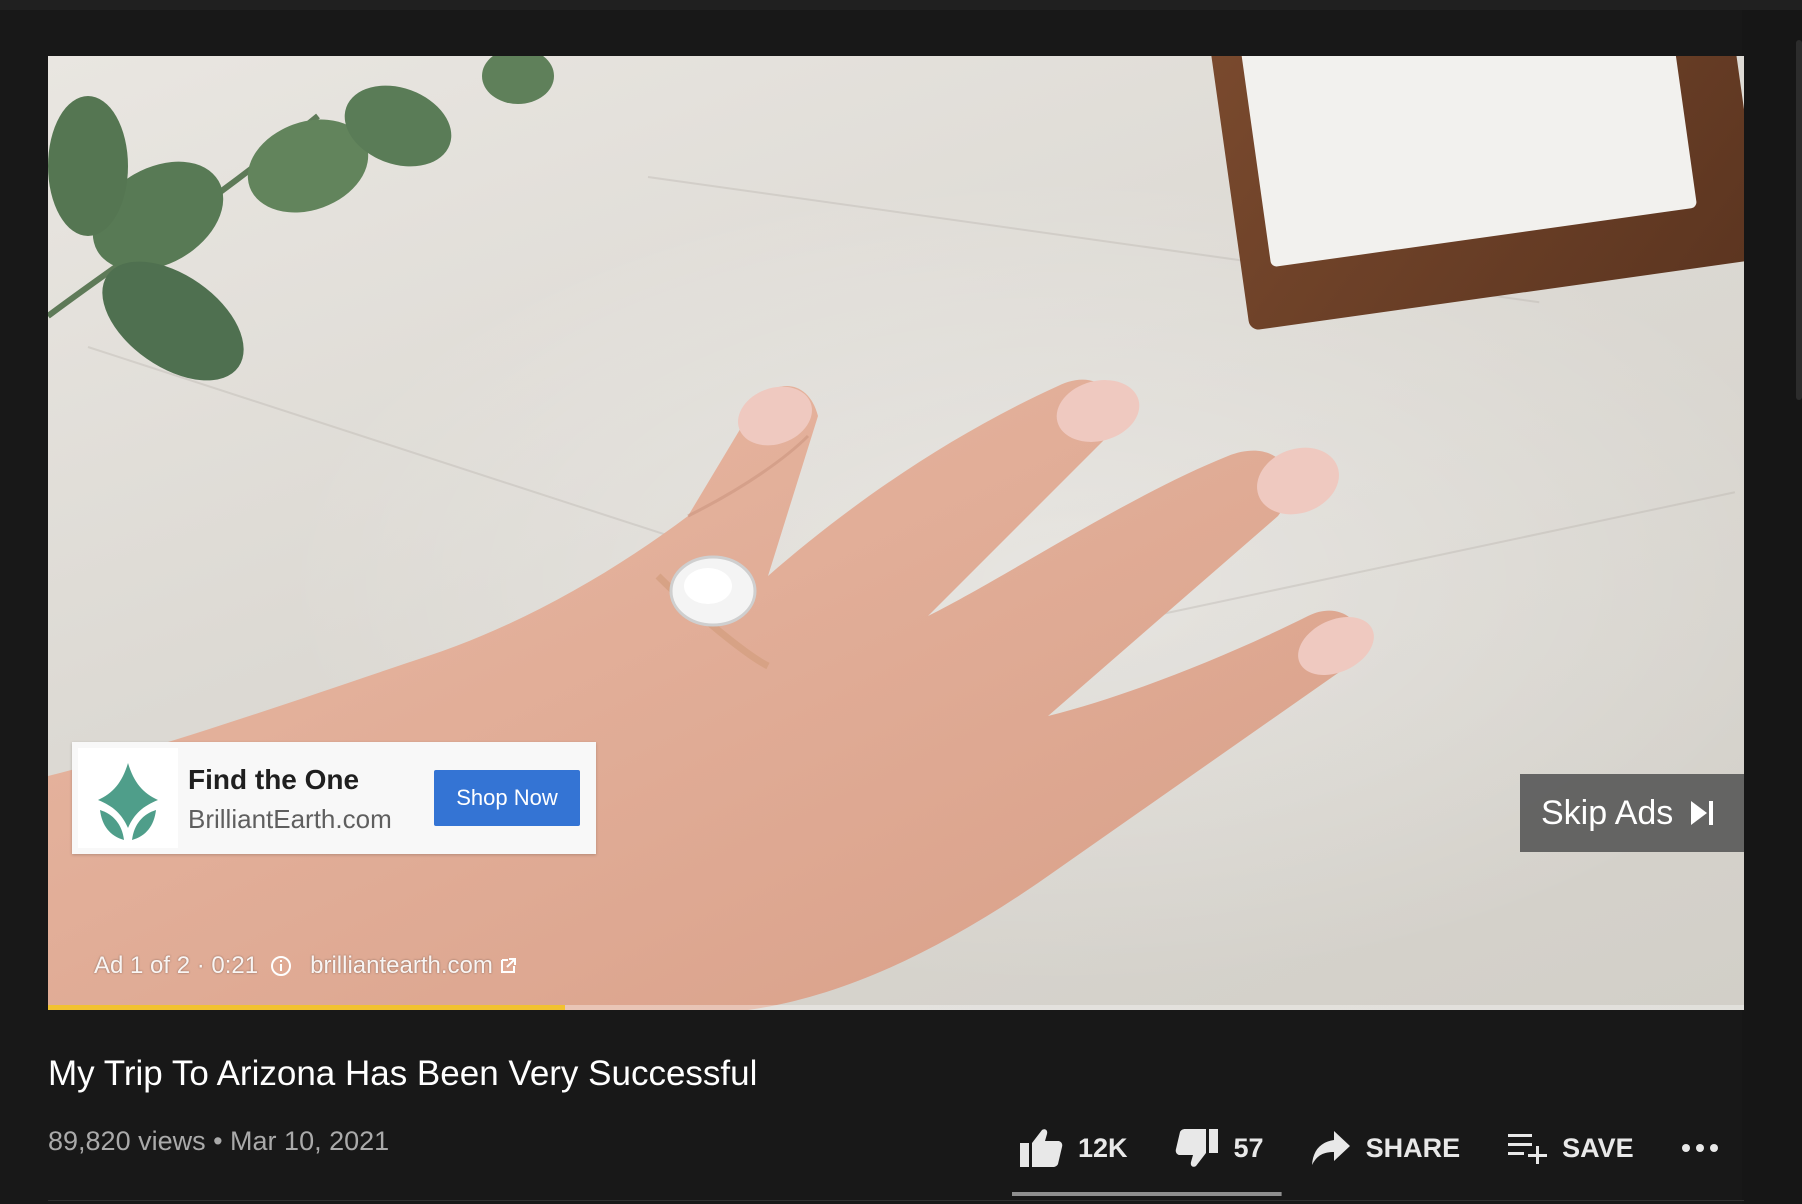  What do you see at coordinates (128, 798) in the screenshot?
I see `brilliant-earth-logo-icon` at bounding box center [128, 798].